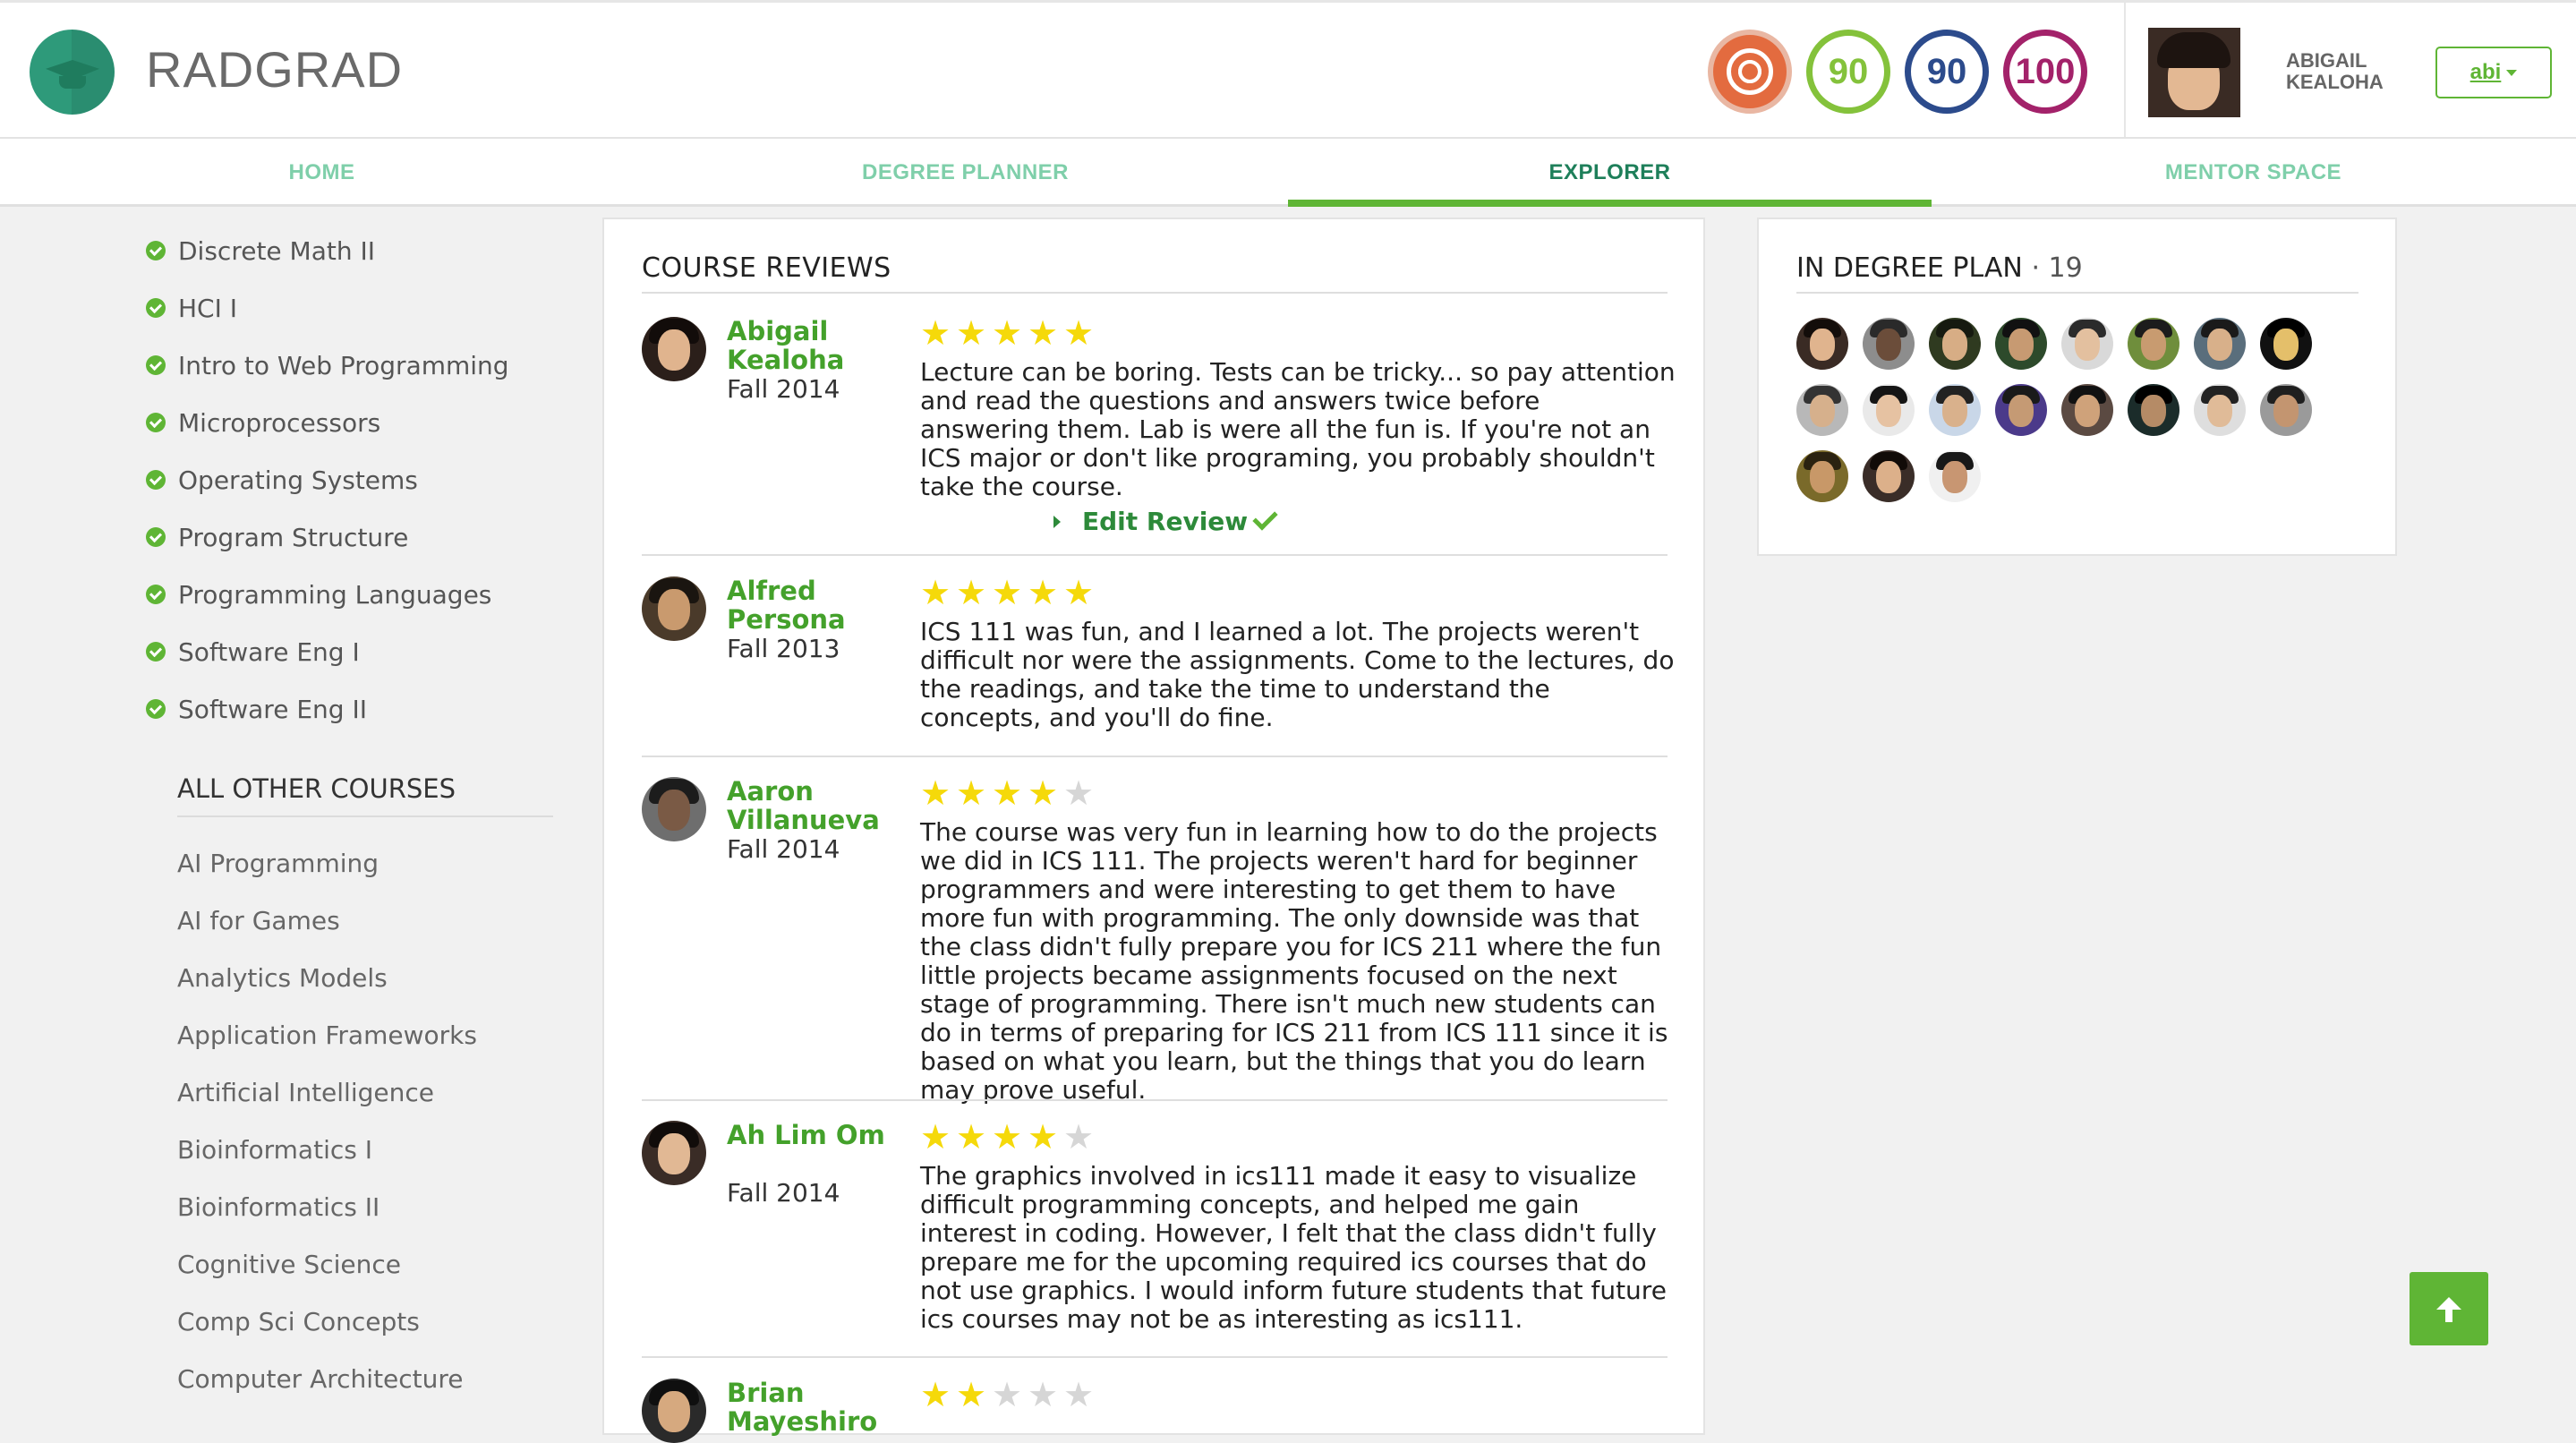  What do you see at coordinates (278, 864) in the screenshot?
I see `course-link: AI Programming` at bounding box center [278, 864].